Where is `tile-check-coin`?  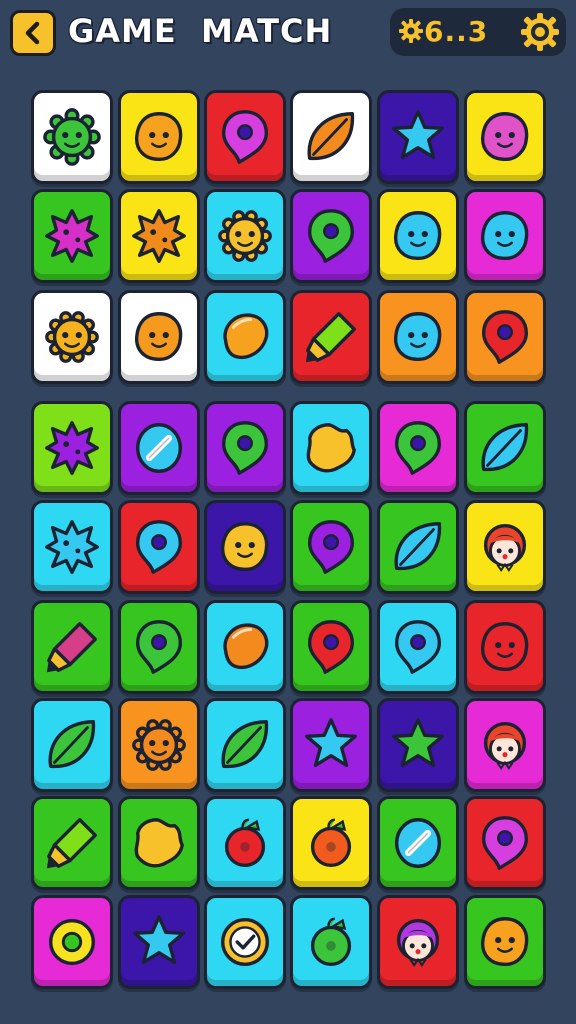 tile-check-coin is located at coordinates (245, 942).